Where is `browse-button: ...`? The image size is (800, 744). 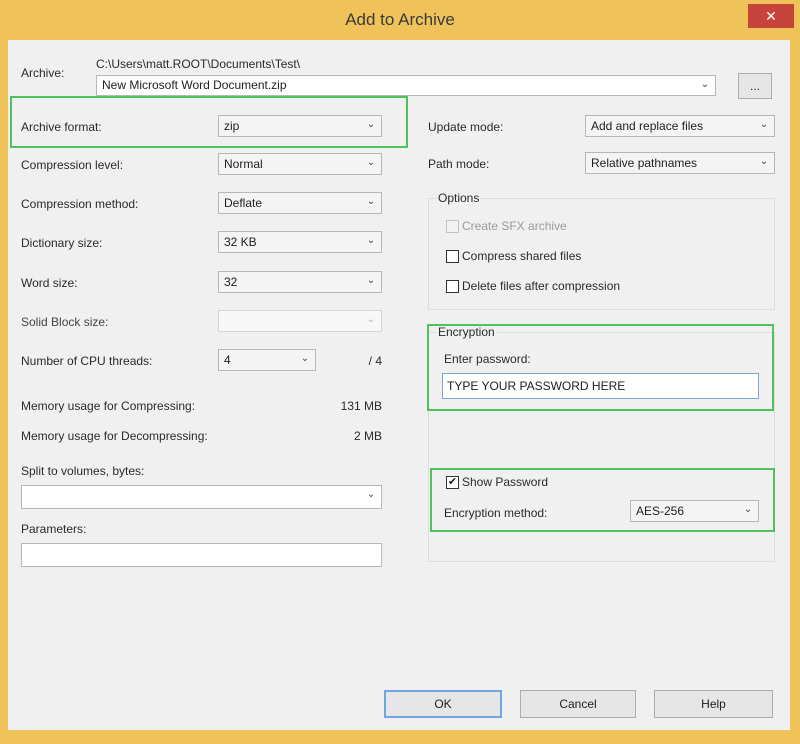
browse-button: ... is located at coordinates (755, 86).